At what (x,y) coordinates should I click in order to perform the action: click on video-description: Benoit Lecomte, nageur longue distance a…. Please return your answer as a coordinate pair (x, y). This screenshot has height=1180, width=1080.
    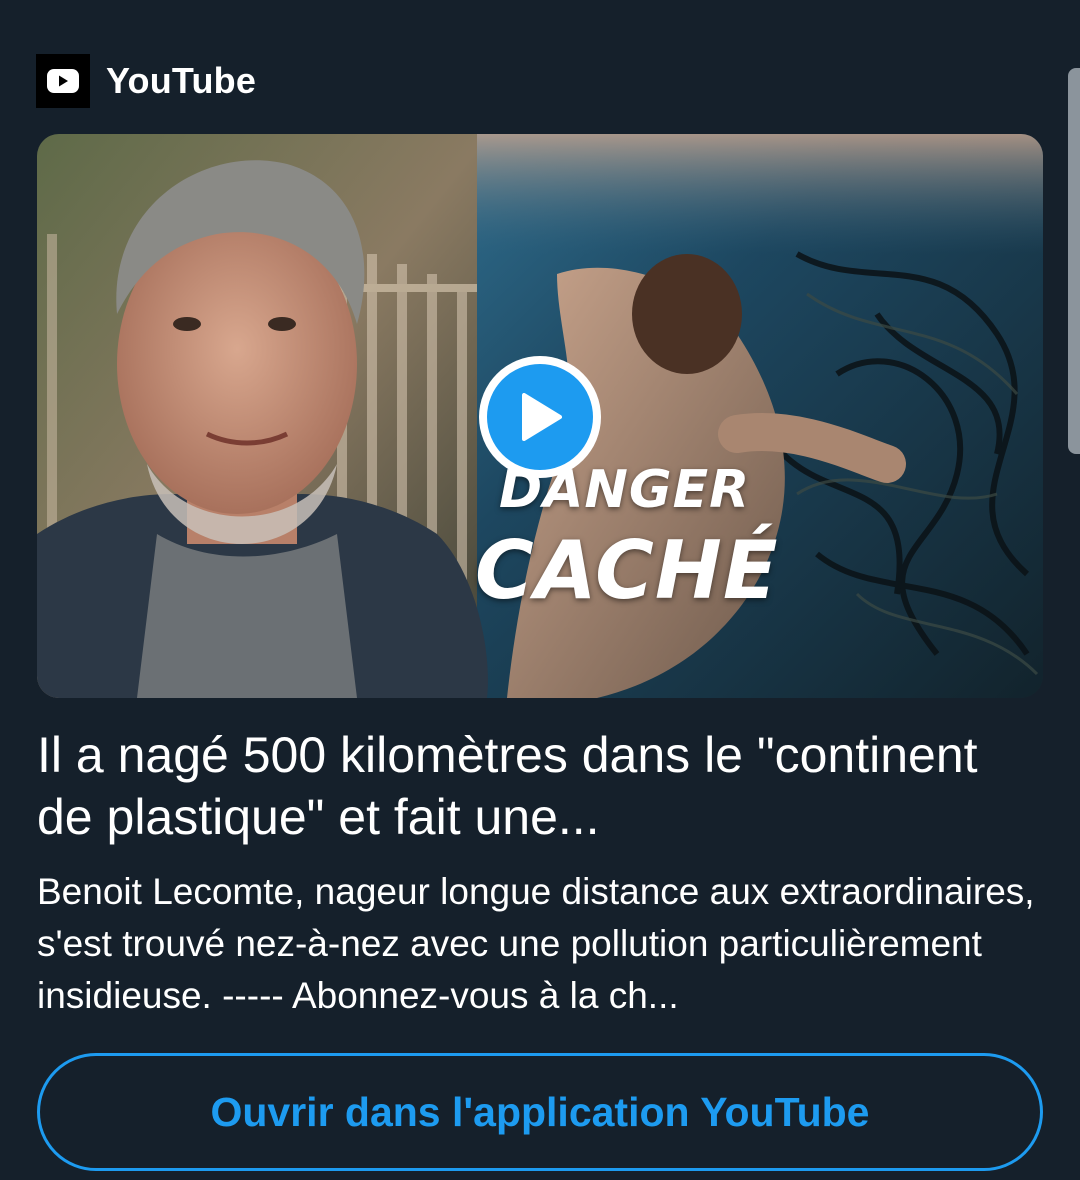
    Looking at the image, I should click on (536, 943).